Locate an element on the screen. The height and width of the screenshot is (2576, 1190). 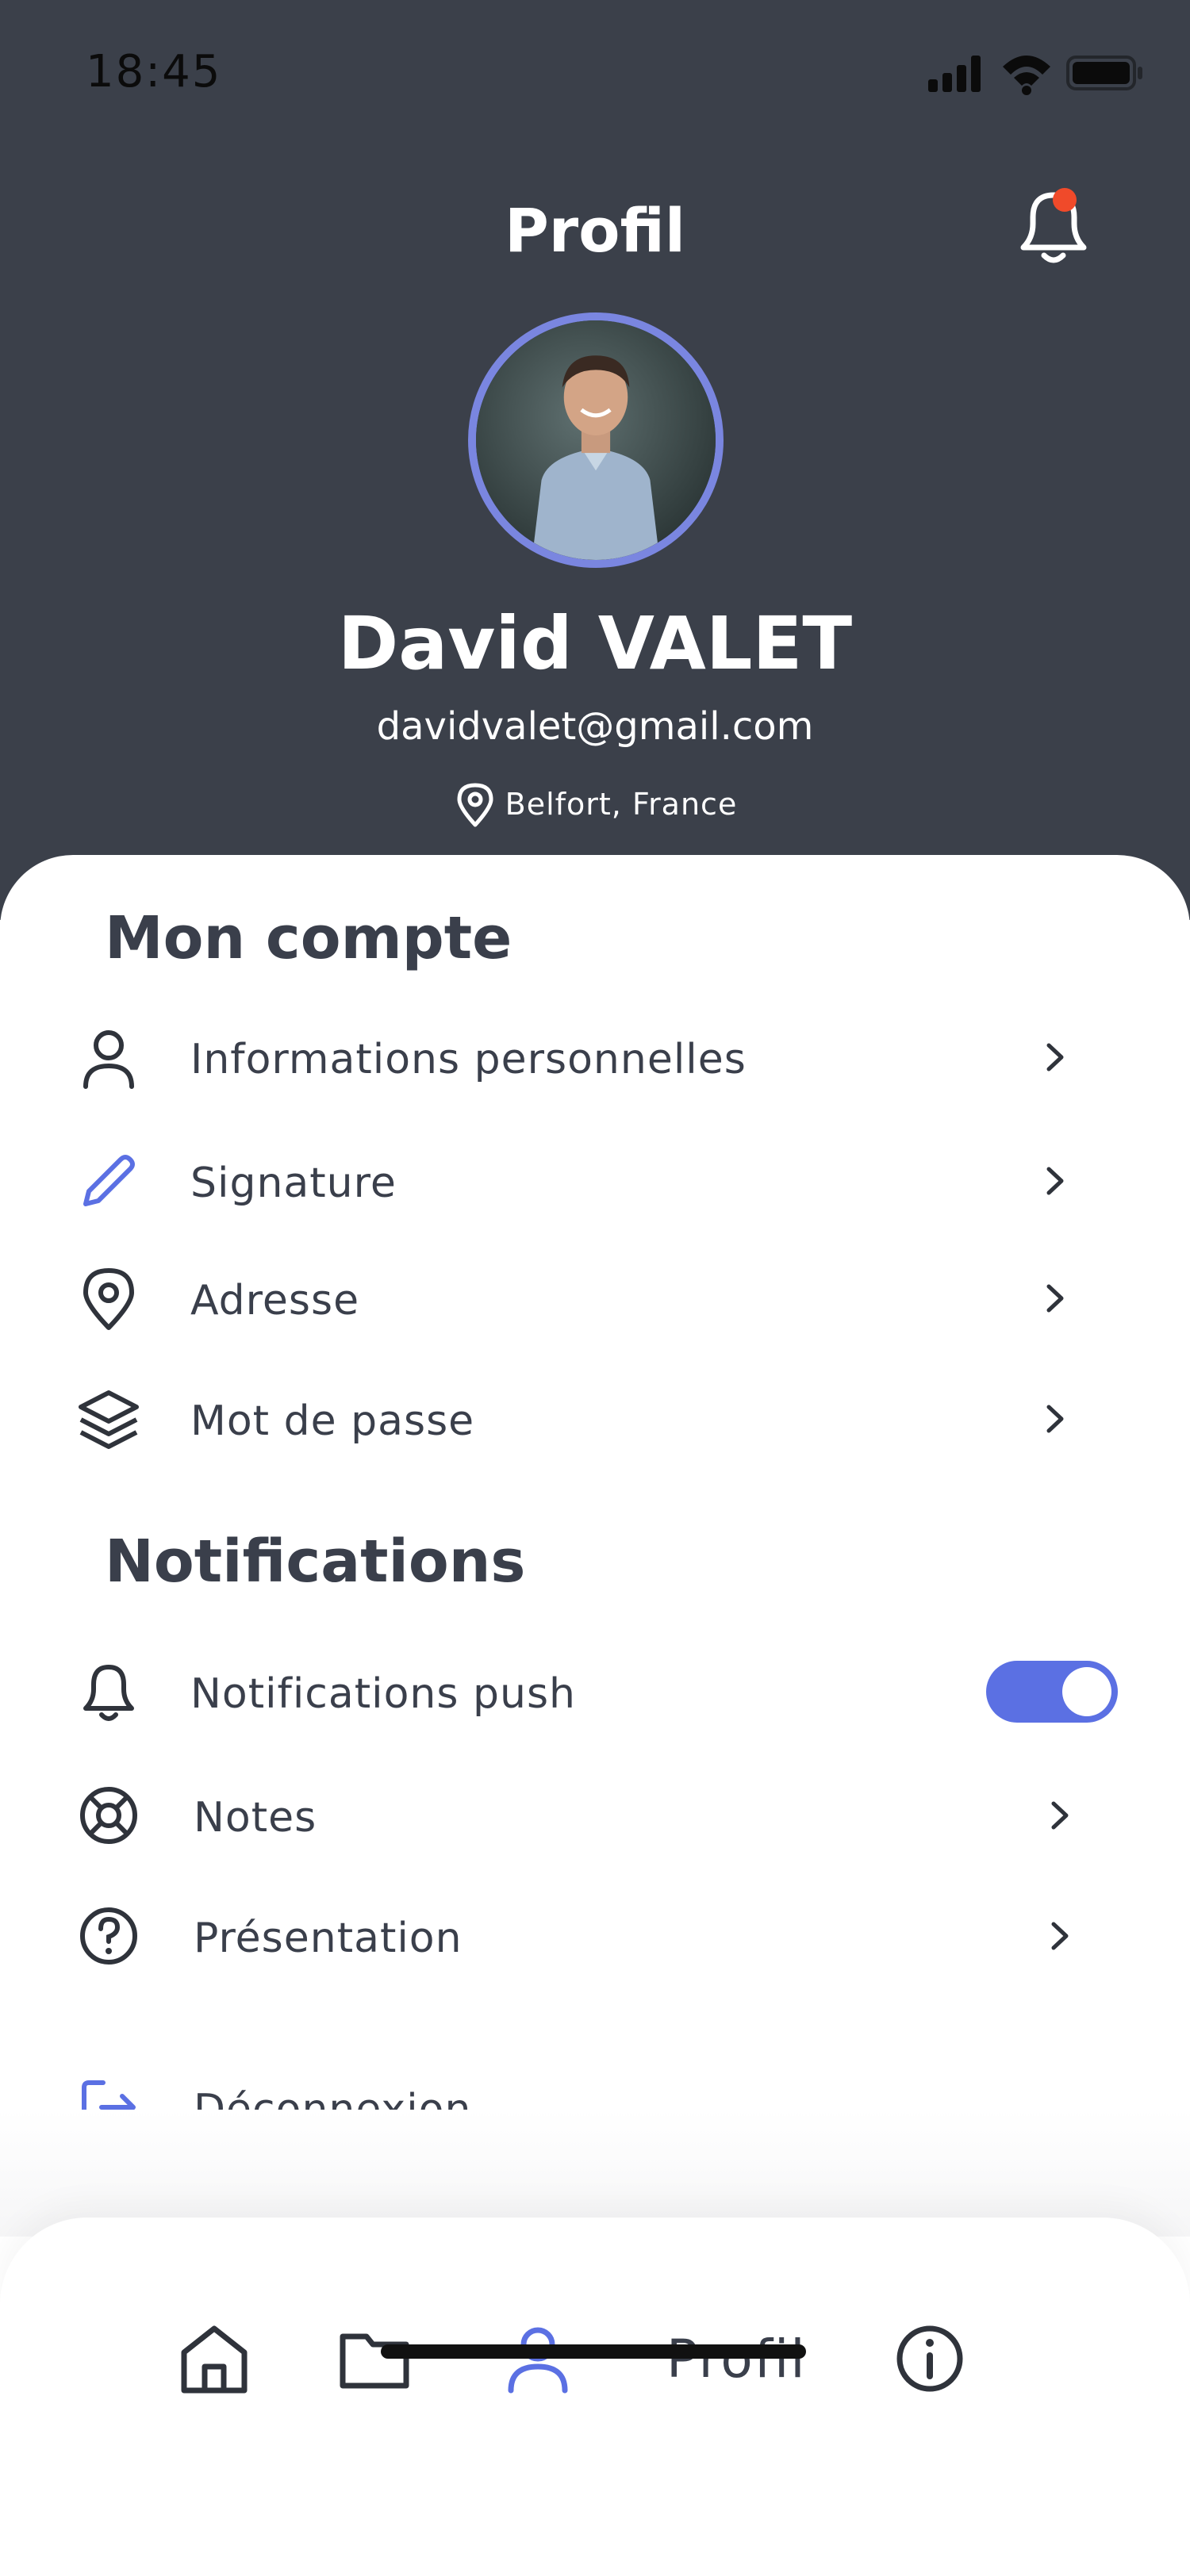
menu-item-label: Présentation is located at coordinates (328, 1938).